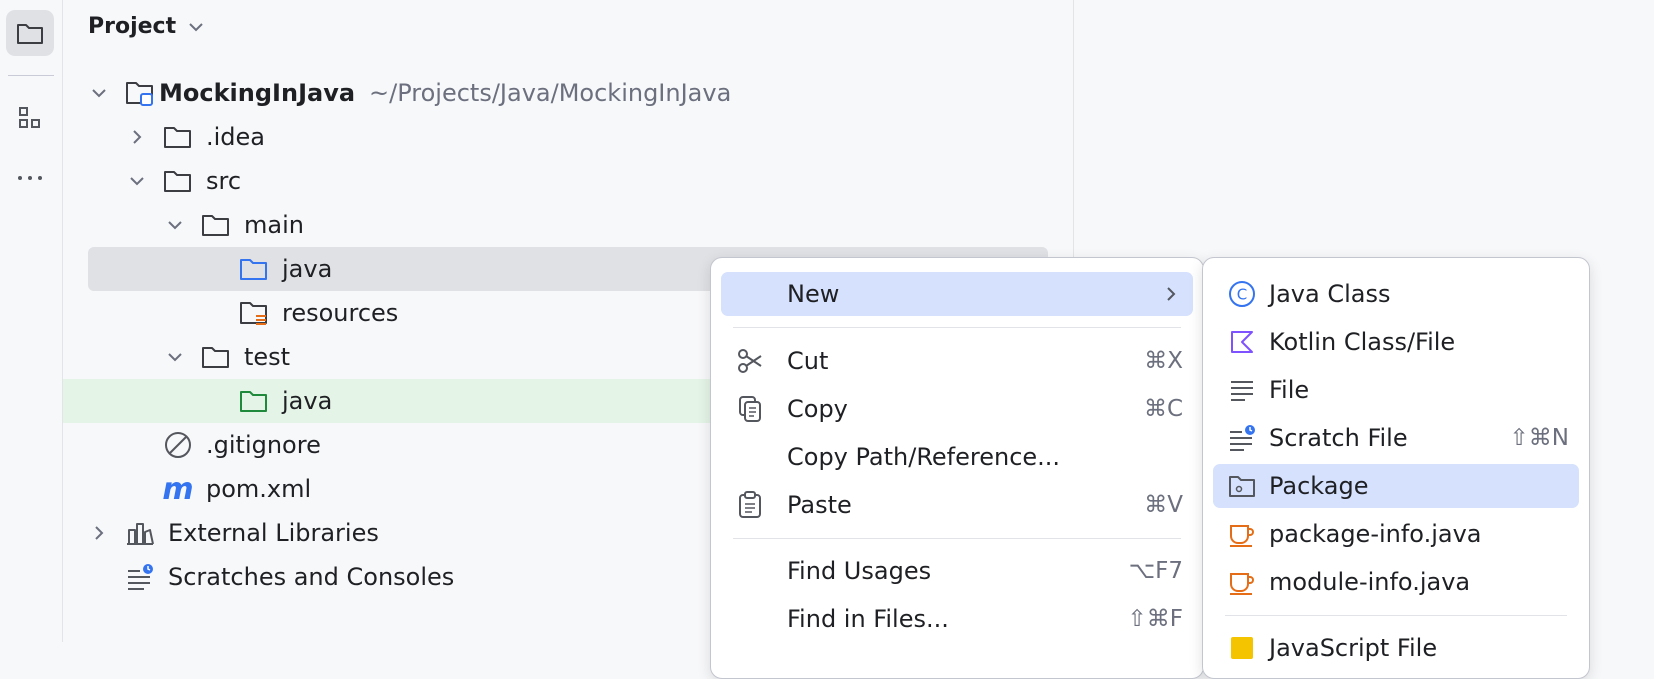 This screenshot has height=679, width=1654. I want to click on more-tools-button, so click(30, 178).